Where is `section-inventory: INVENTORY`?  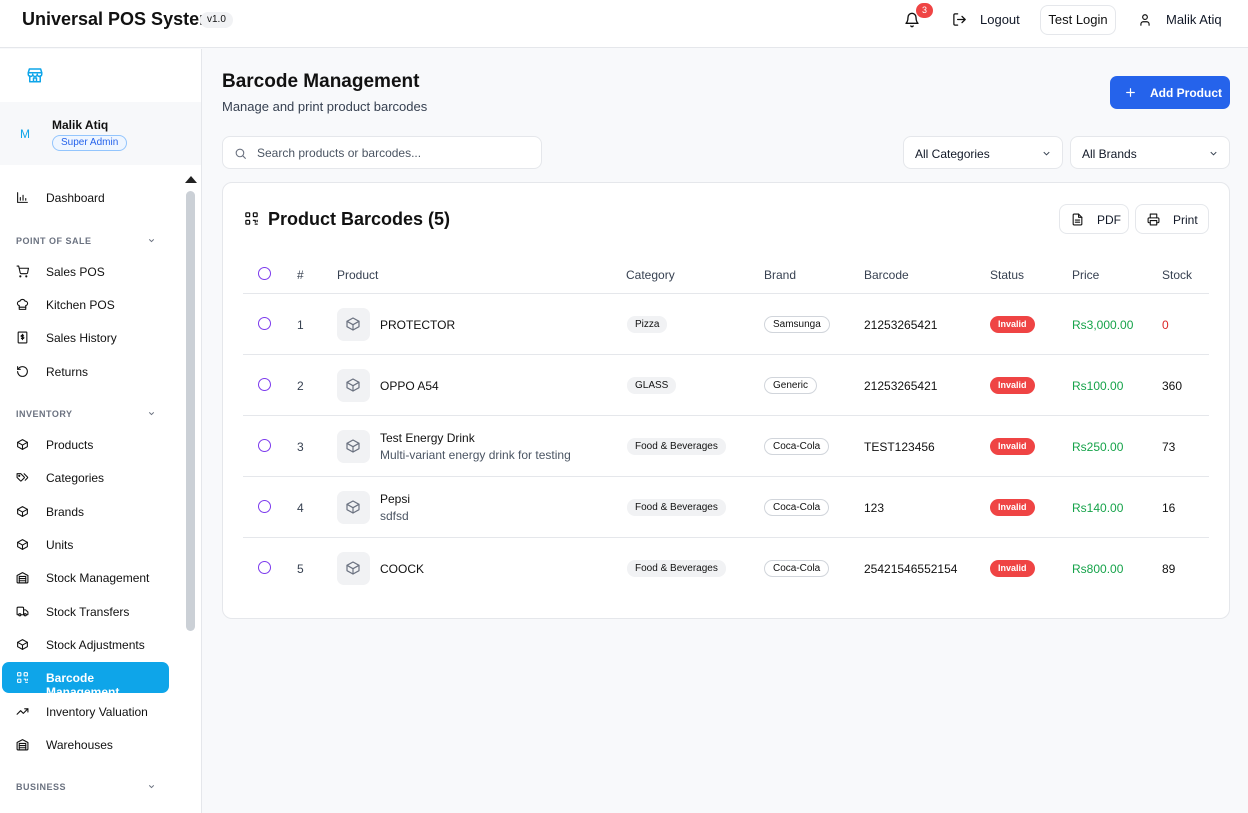
section-inventory: INVENTORY is located at coordinates (86, 414).